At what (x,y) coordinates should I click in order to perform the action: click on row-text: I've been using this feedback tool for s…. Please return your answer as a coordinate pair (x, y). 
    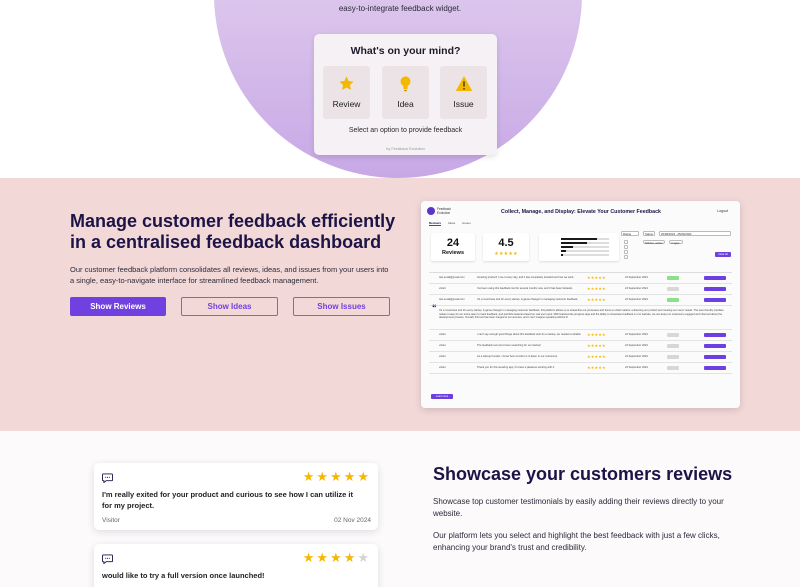
    Looking at the image, I should click on (525, 288).